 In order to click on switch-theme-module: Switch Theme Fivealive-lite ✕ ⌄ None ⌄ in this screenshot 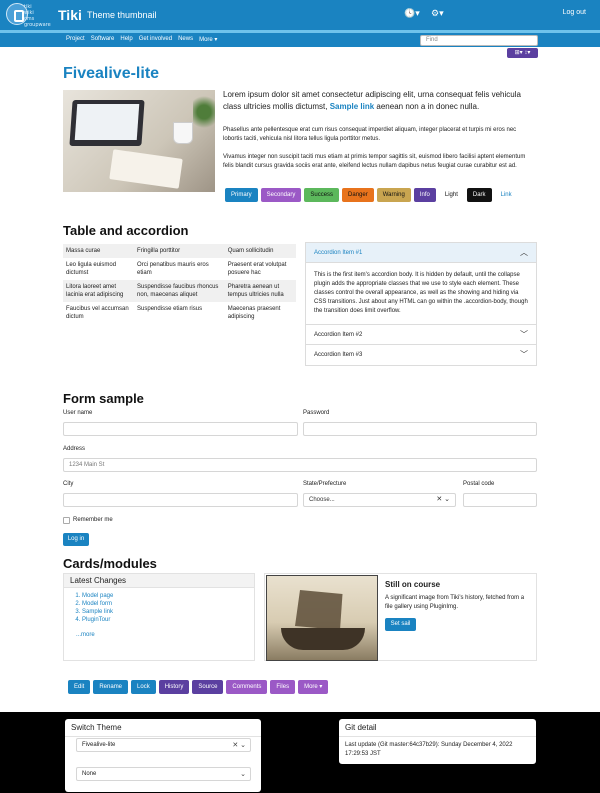, I will do `click(163, 755)`.